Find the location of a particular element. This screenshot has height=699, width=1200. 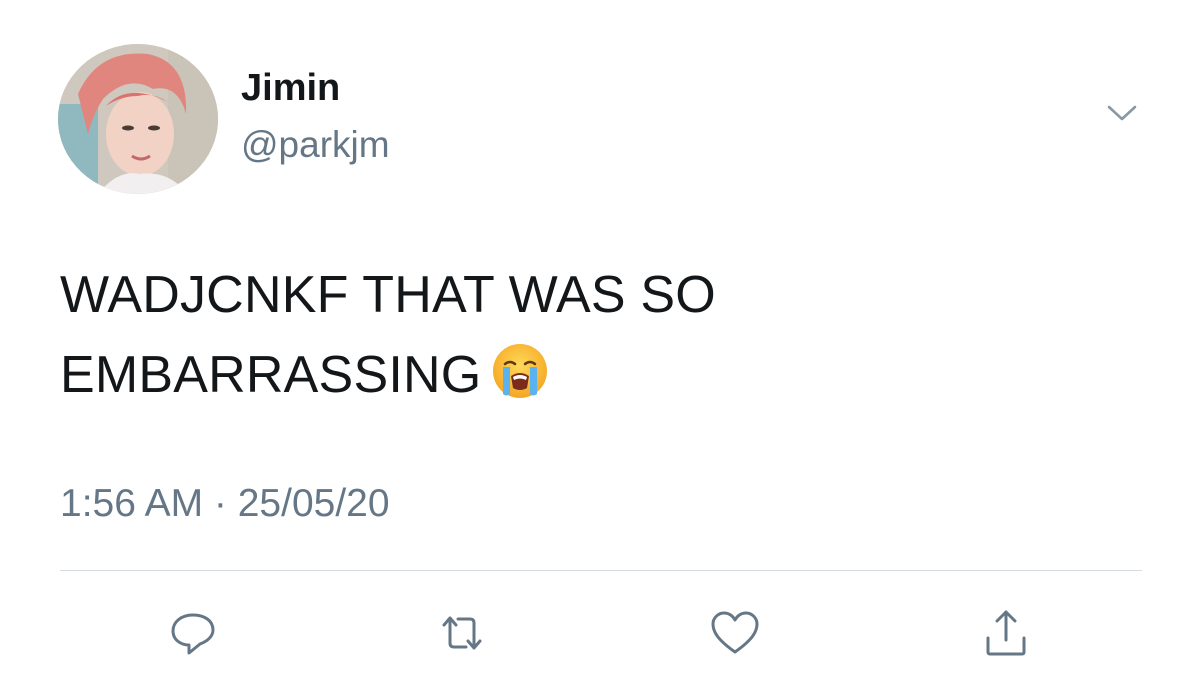

share-icon is located at coordinates (1006, 633).